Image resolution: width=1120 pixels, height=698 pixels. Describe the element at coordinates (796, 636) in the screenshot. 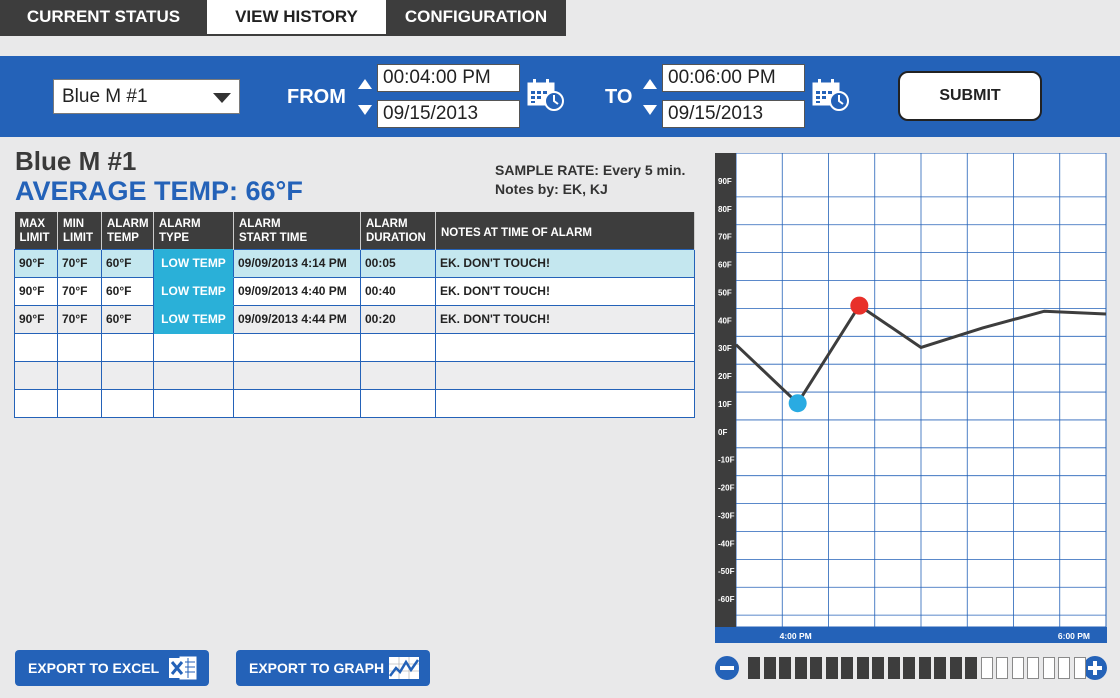

I see `chart-x-tick-label: 4:00 PM` at that location.